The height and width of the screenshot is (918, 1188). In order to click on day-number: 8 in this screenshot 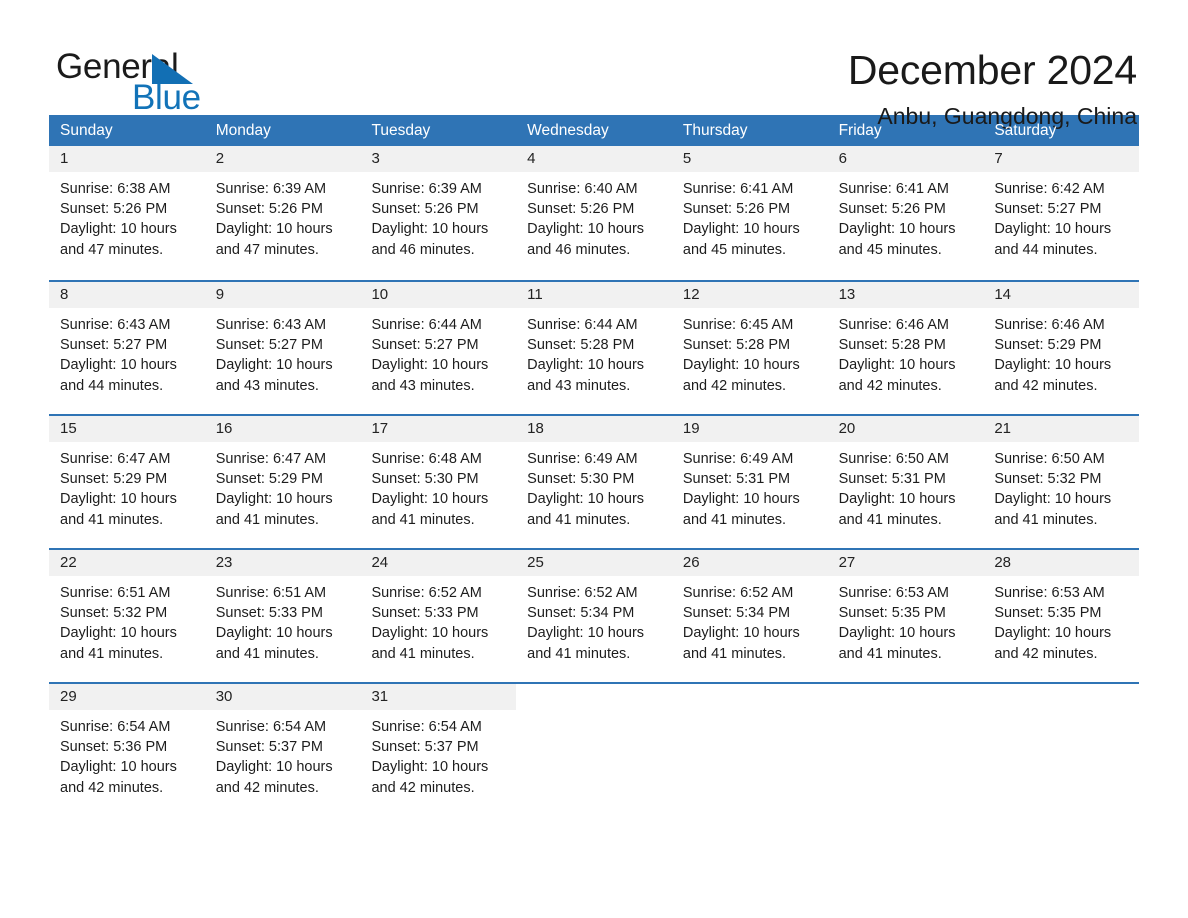, I will do `click(127, 295)`.